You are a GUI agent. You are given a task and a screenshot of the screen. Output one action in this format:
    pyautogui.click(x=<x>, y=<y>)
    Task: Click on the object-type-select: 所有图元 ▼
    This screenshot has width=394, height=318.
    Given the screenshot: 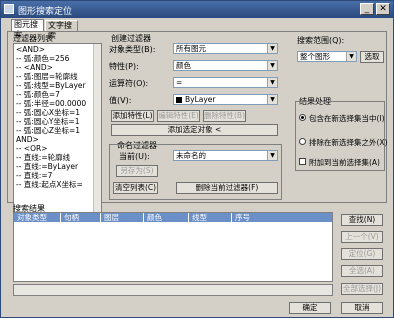 What is the action you would take?
    pyautogui.click(x=225, y=48)
    